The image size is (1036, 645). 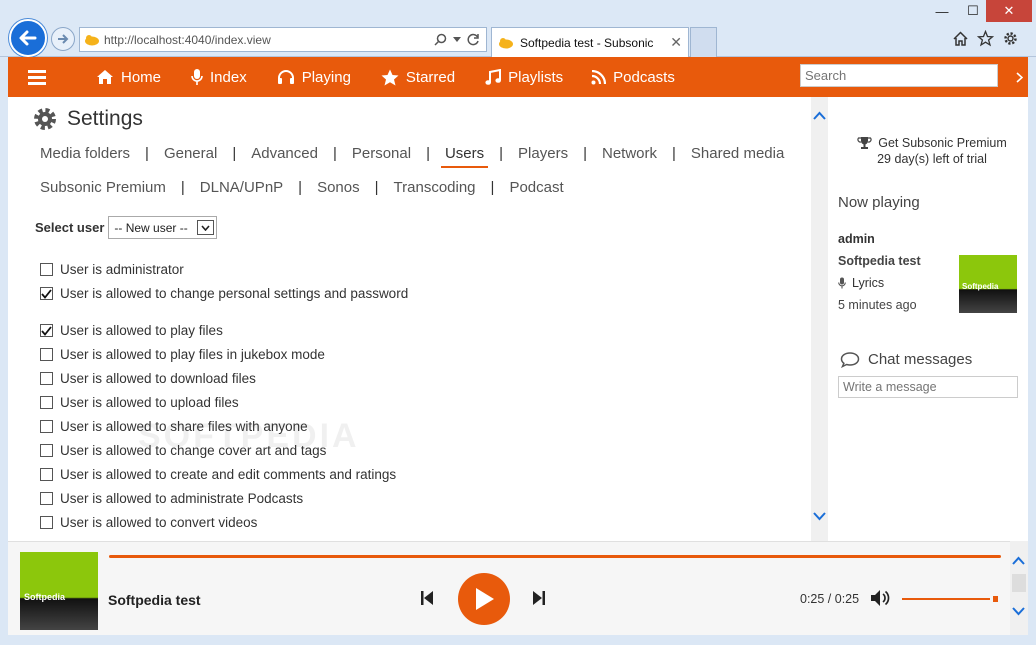 I want to click on page-title-text: Settings, so click(x=105, y=118).